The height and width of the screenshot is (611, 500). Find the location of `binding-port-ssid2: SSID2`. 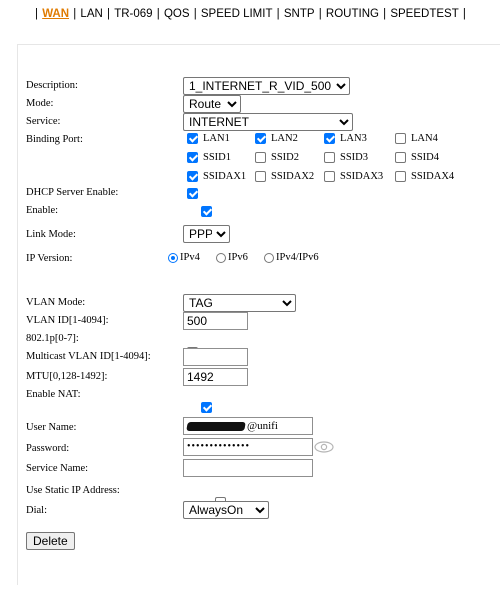

binding-port-ssid2: SSID2 is located at coordinates (277, 158).